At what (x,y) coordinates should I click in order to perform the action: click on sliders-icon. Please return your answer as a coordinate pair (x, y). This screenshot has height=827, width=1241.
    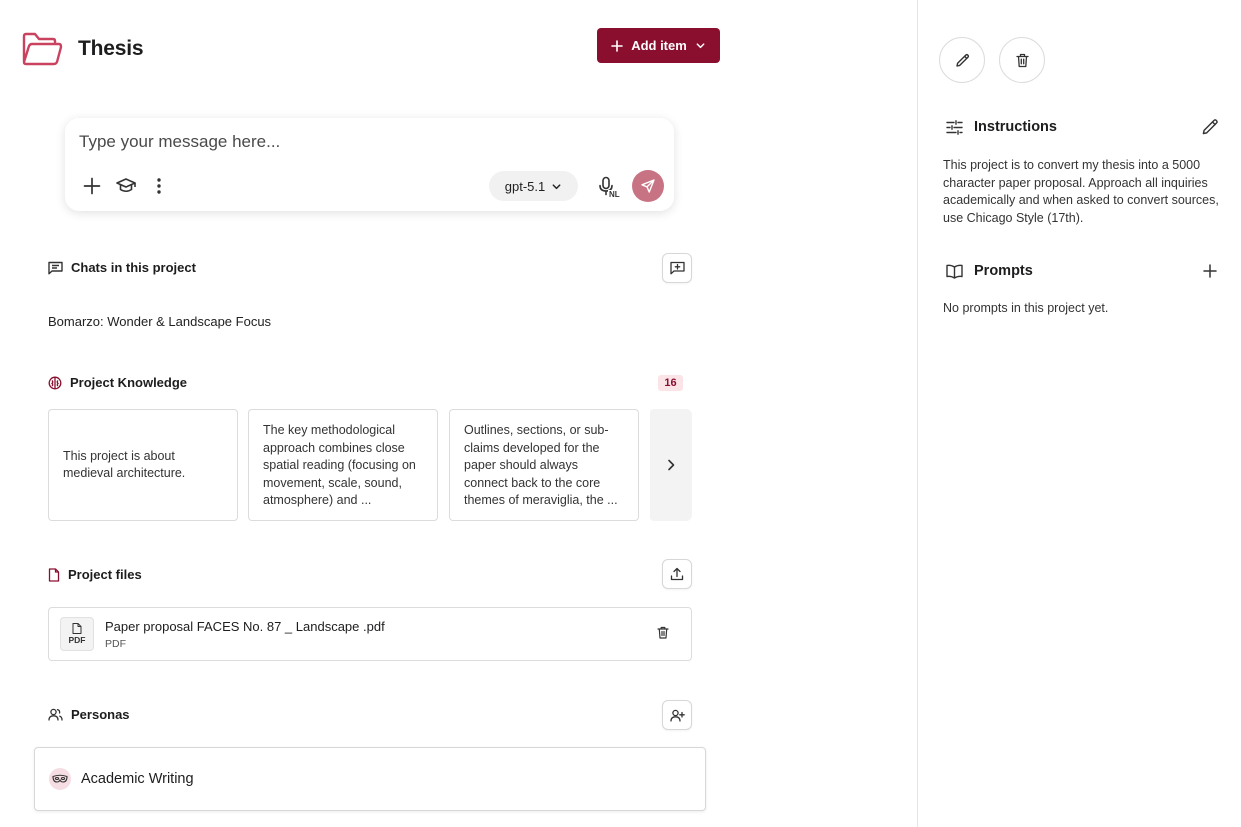
    Looking at the image, I should click on (954, 127).